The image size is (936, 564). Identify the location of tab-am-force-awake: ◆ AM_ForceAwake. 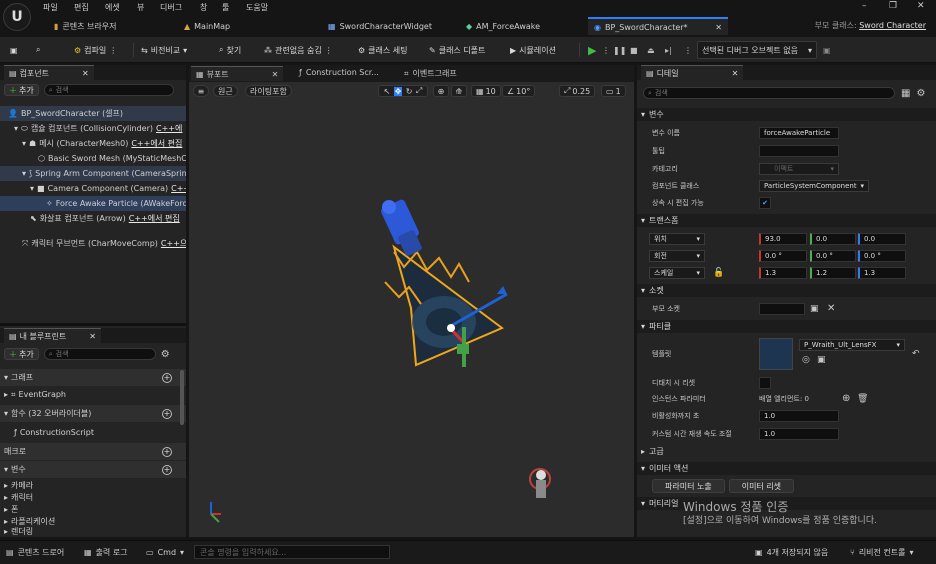
(503, 26).